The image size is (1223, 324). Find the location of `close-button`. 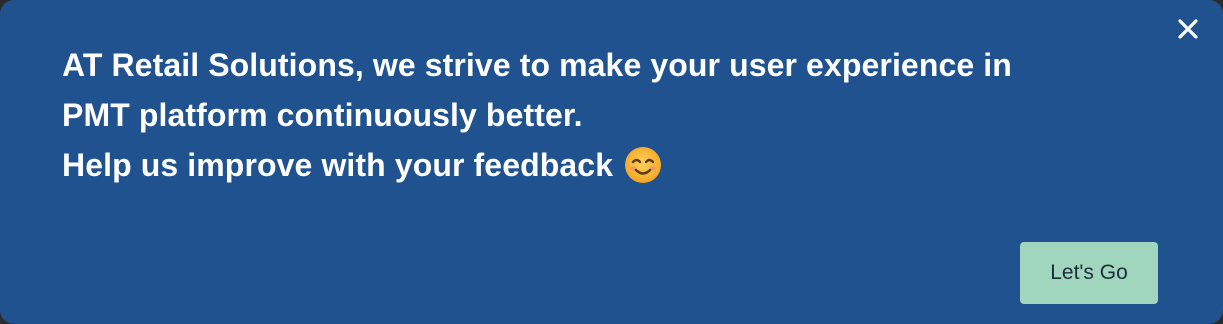

close-button is located at coordinates (1188, 29).